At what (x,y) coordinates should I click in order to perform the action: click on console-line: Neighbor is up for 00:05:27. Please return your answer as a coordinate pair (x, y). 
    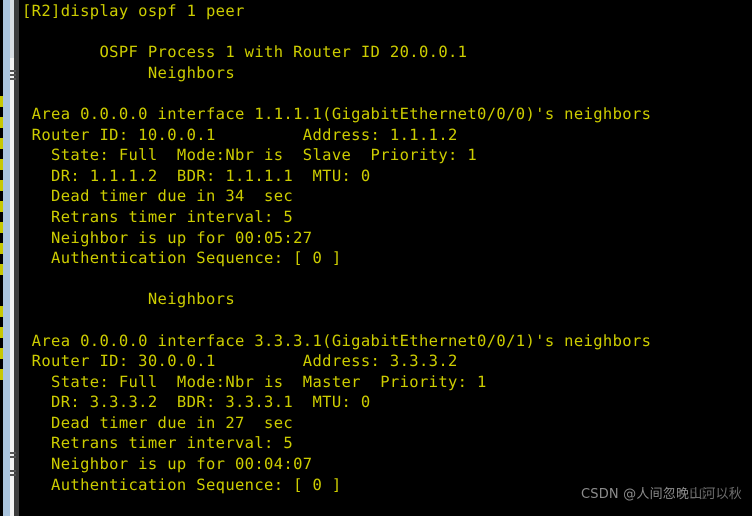
    Looking at the image, I should click on (167, 237).